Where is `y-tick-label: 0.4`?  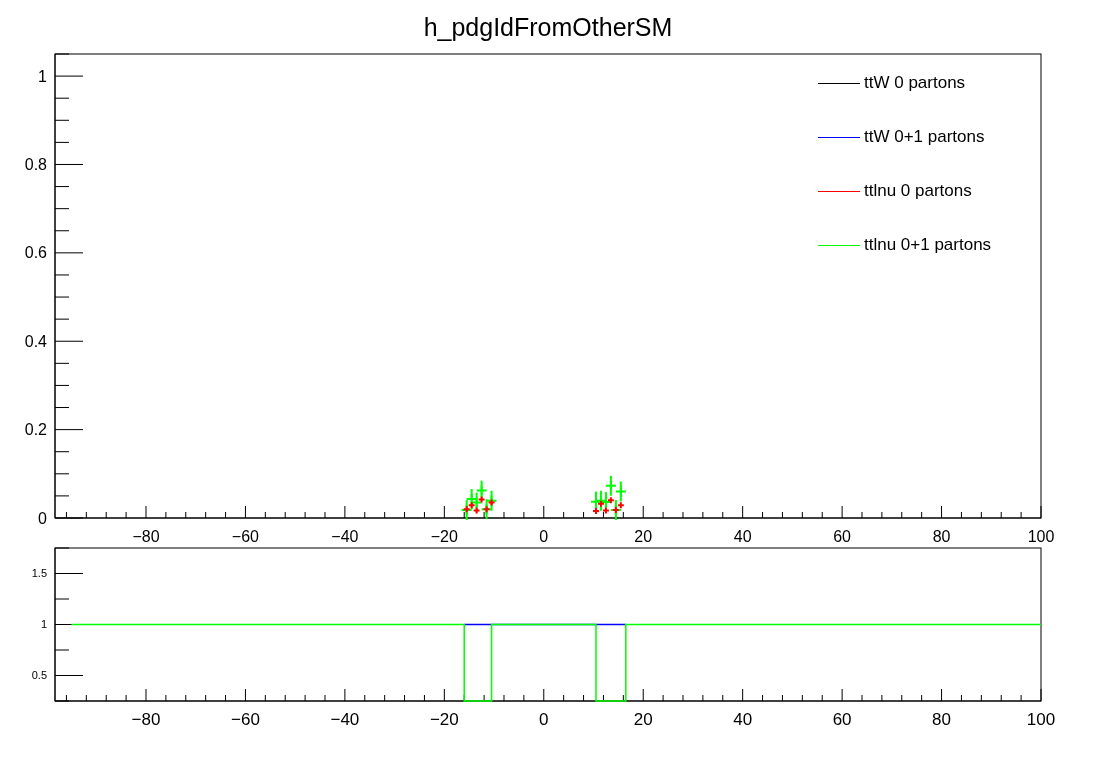 y-tick-label: 0.4 is located at coordinates (35, 341).